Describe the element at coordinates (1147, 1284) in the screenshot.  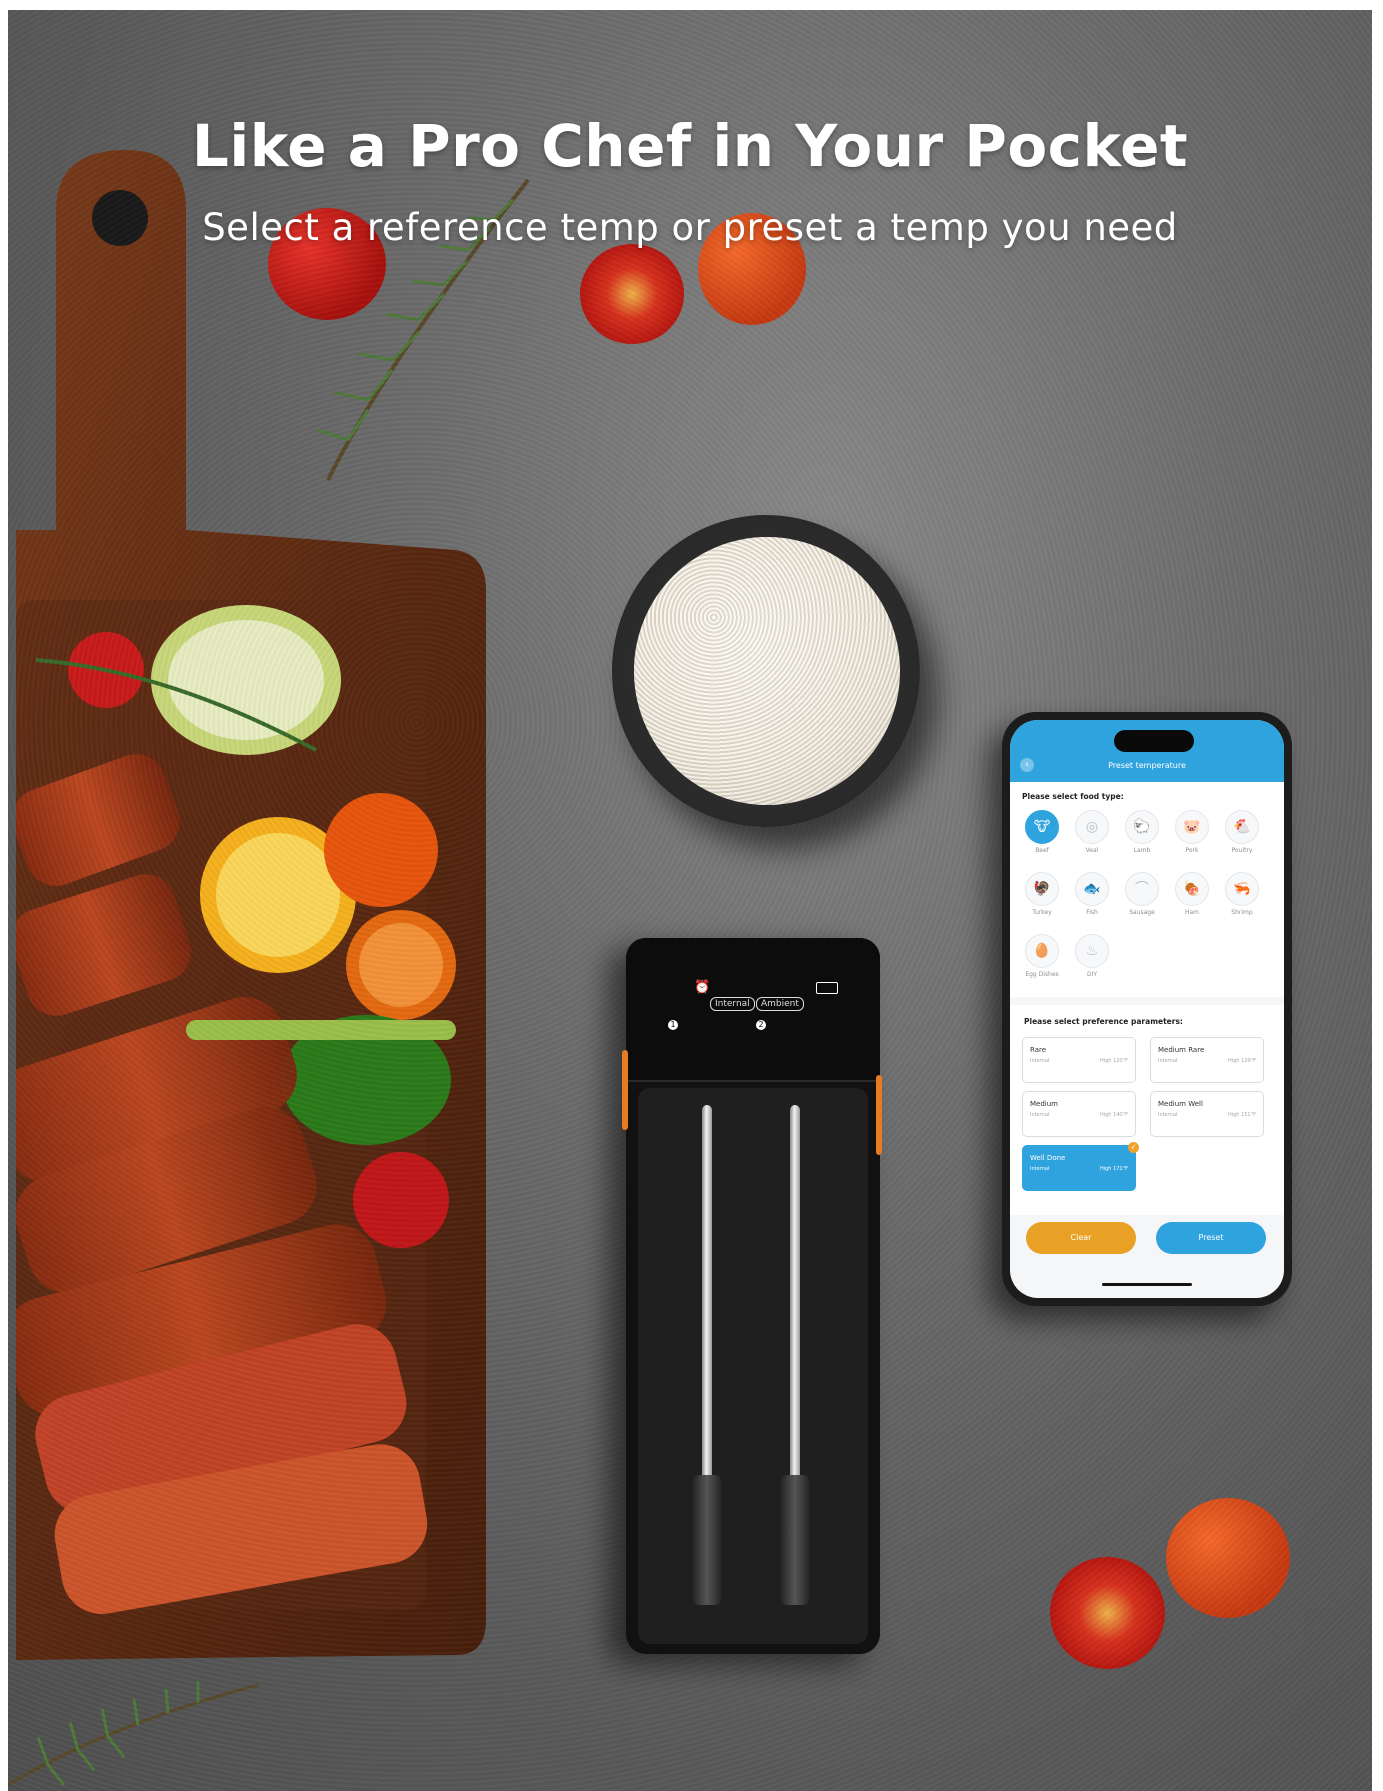
I see `home-indicator` at that location.